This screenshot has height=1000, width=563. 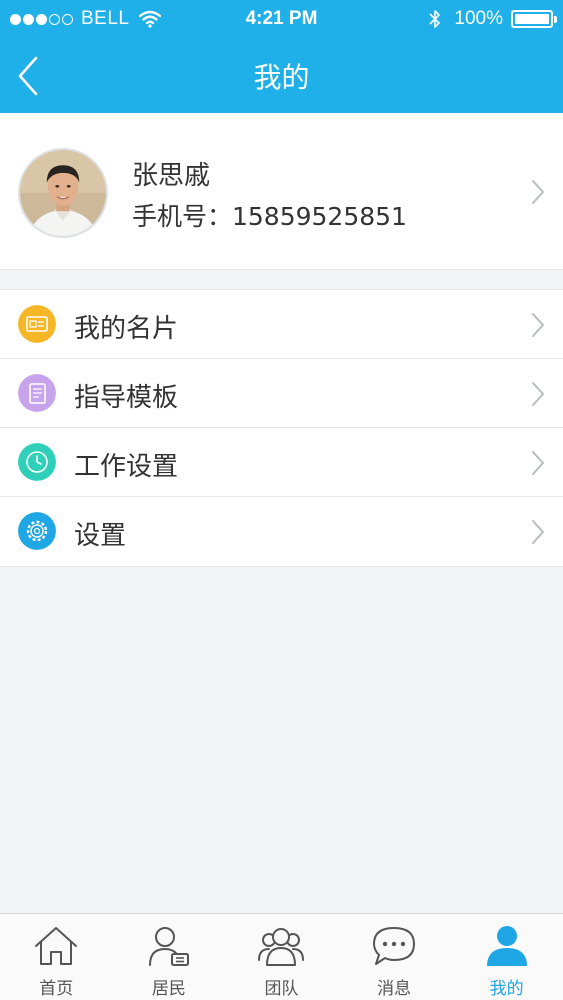 I want to click on business-card-icon, so click(x=37, y=324).